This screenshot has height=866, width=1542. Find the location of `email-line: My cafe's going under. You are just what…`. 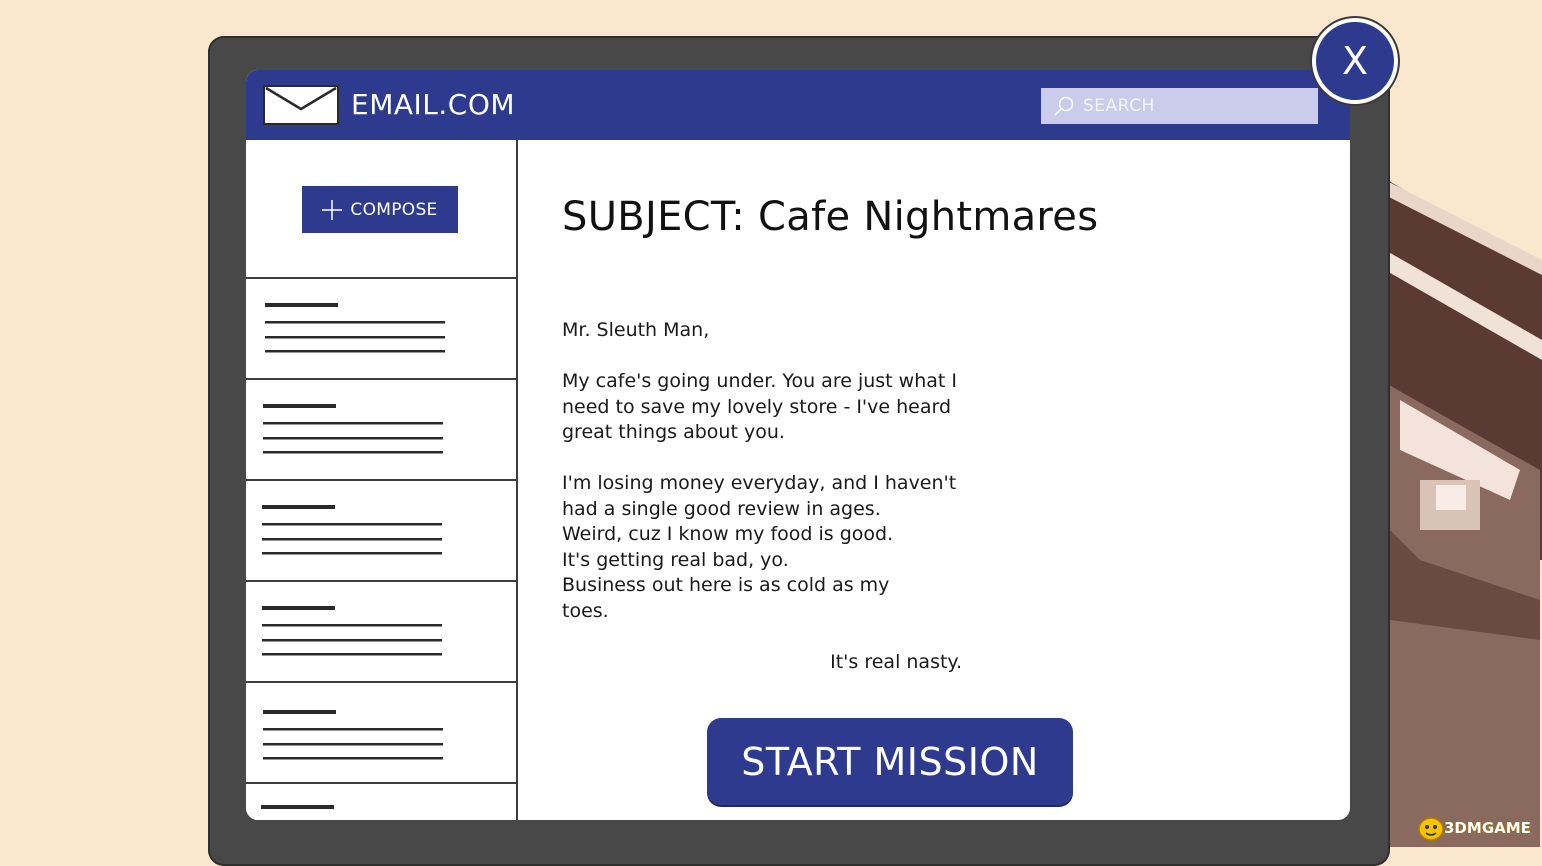

email-line: My cafe's going under. You are just what… is located at coordinates (759, 381).